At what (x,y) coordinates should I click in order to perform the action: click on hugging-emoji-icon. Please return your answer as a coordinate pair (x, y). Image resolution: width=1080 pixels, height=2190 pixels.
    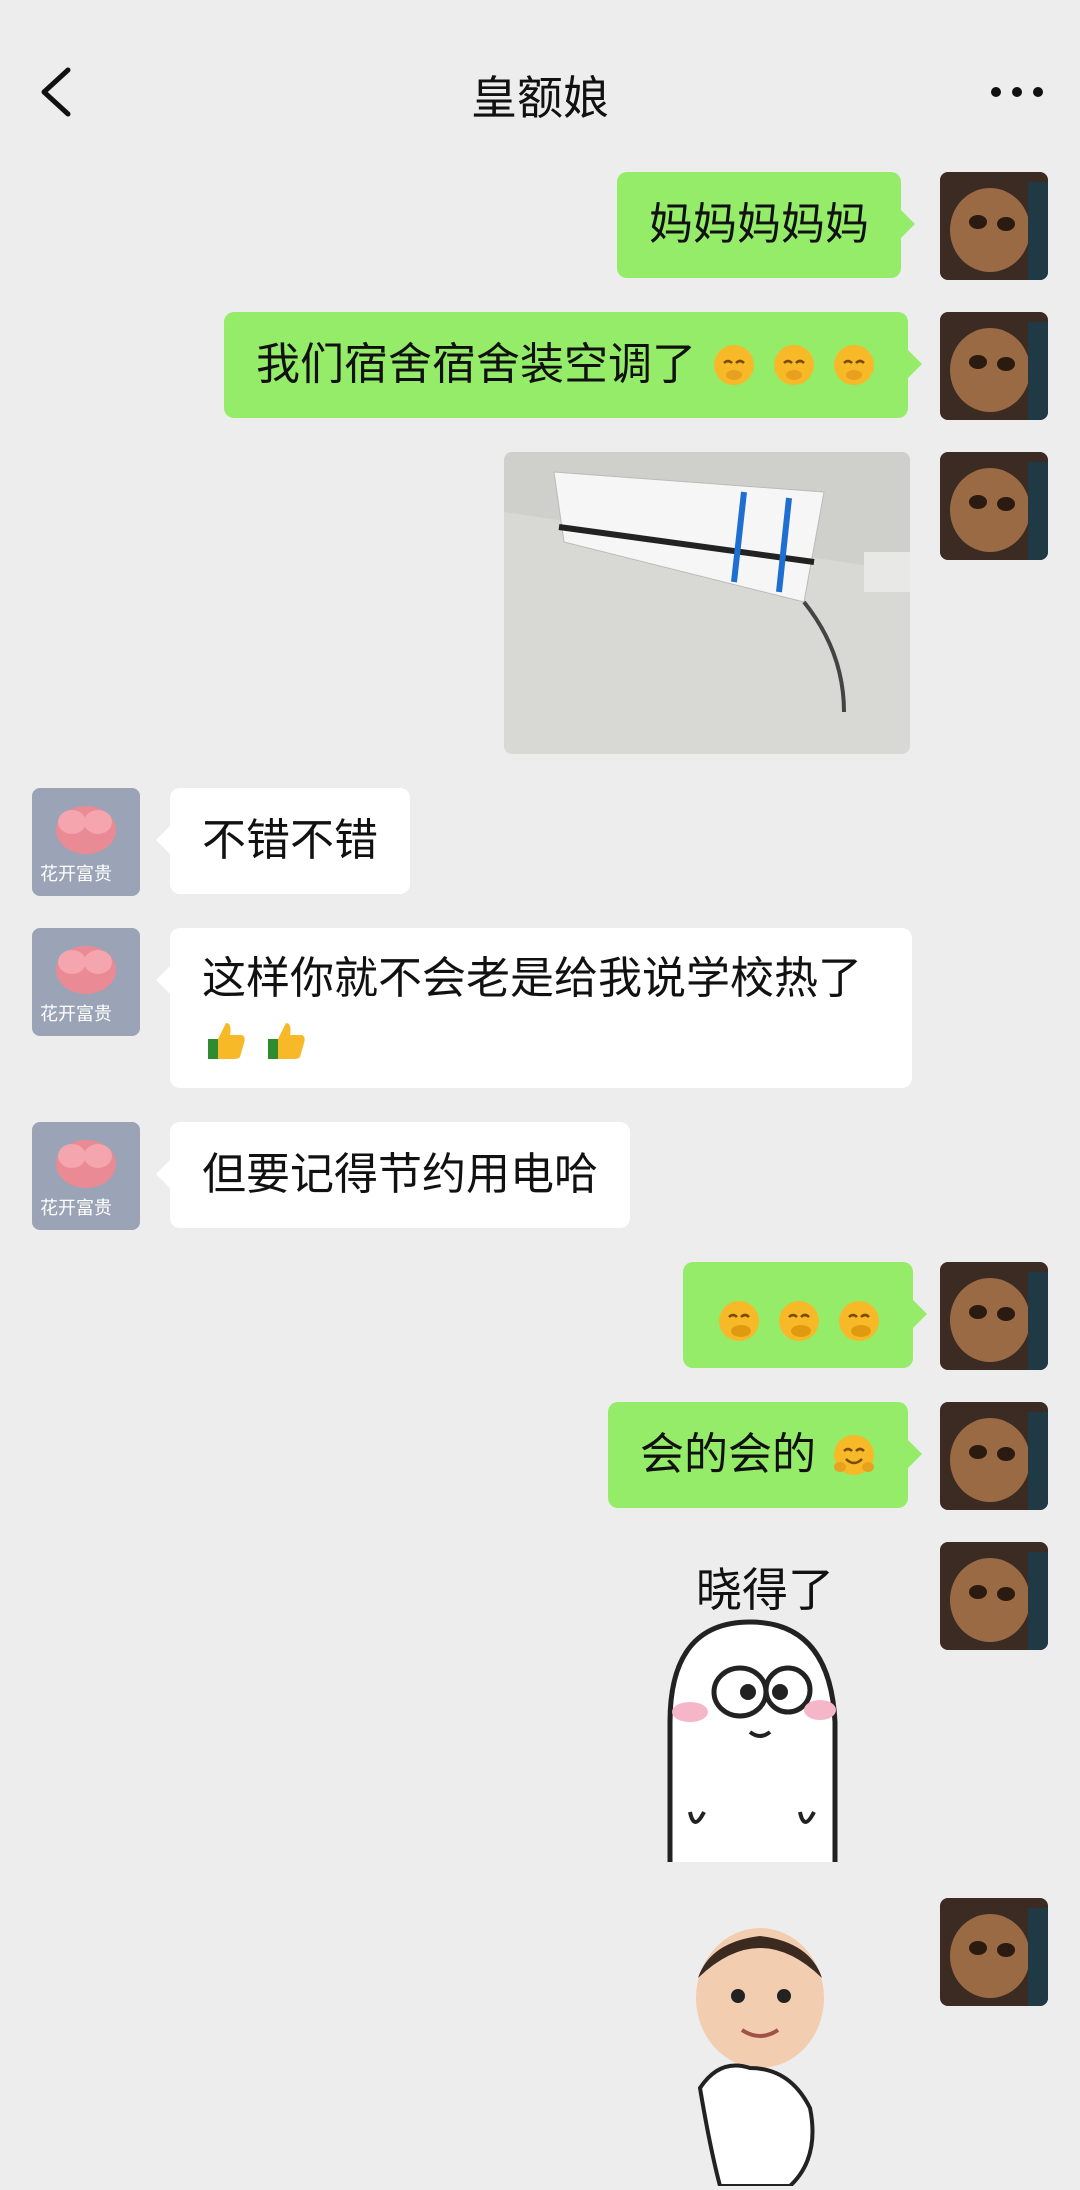
    Looking at the image, I should click on (854, 1455).